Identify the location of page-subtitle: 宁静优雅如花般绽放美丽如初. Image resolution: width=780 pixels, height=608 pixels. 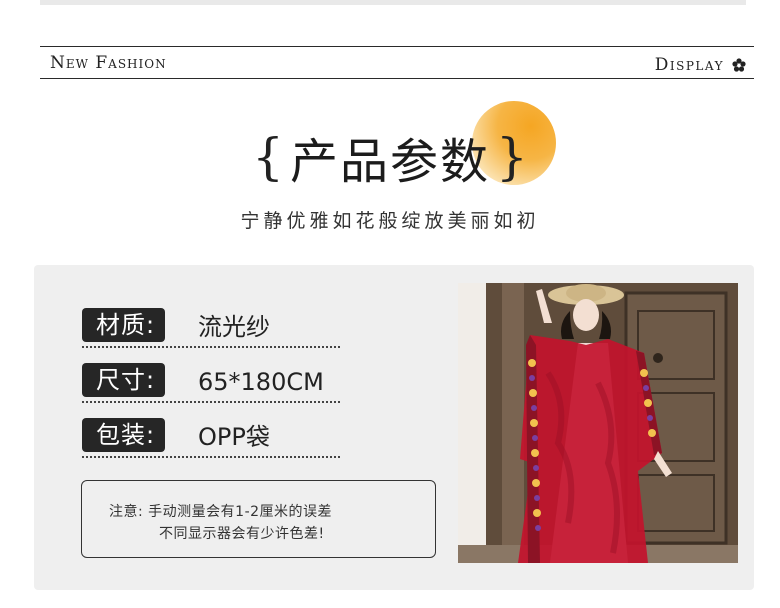
(390, 221).